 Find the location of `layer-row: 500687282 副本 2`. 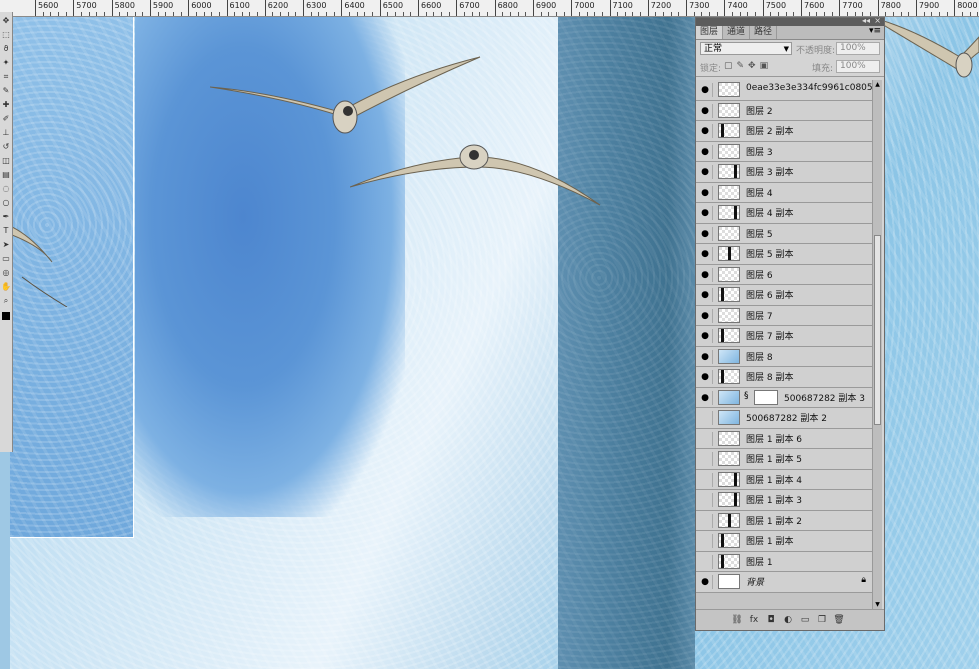

layer-row: 500687282 副本 2 is located at coordinates (785, 418).